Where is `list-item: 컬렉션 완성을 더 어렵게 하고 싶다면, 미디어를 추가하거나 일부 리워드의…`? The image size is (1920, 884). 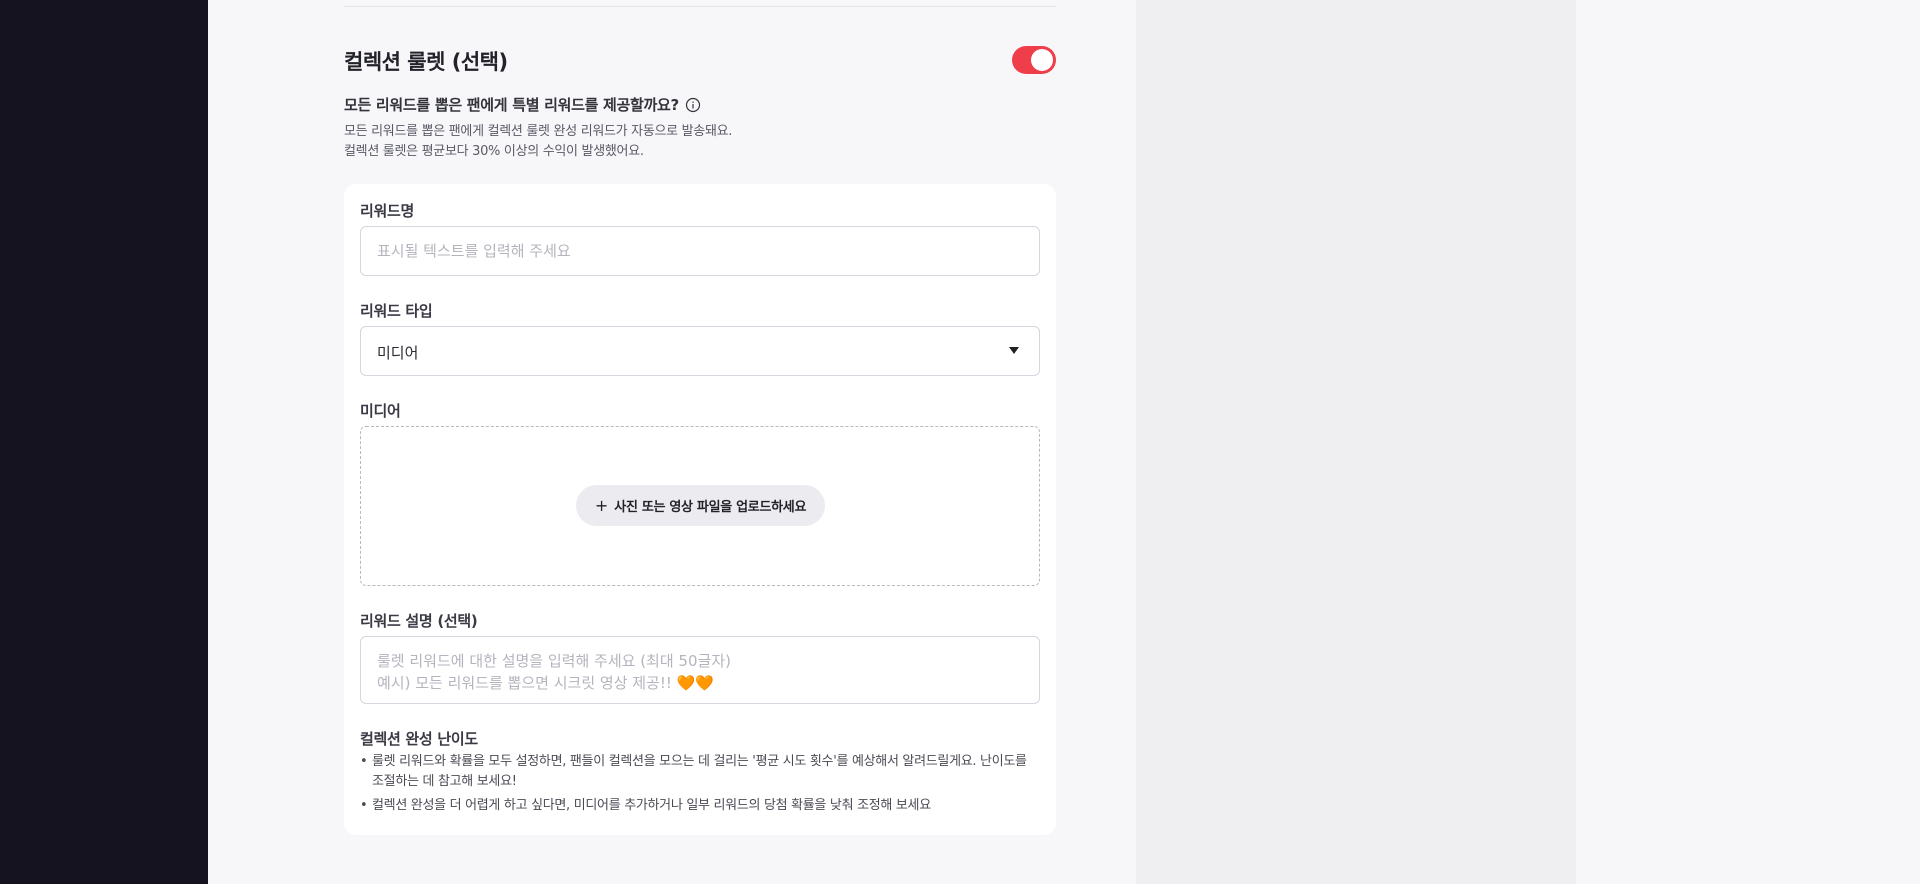 list-item: 컬렉션 완성을 더 어렵게 하고 싶다면, 미디어를 추가하거나 일부 리워드의… is located at coordinates (700, 806).